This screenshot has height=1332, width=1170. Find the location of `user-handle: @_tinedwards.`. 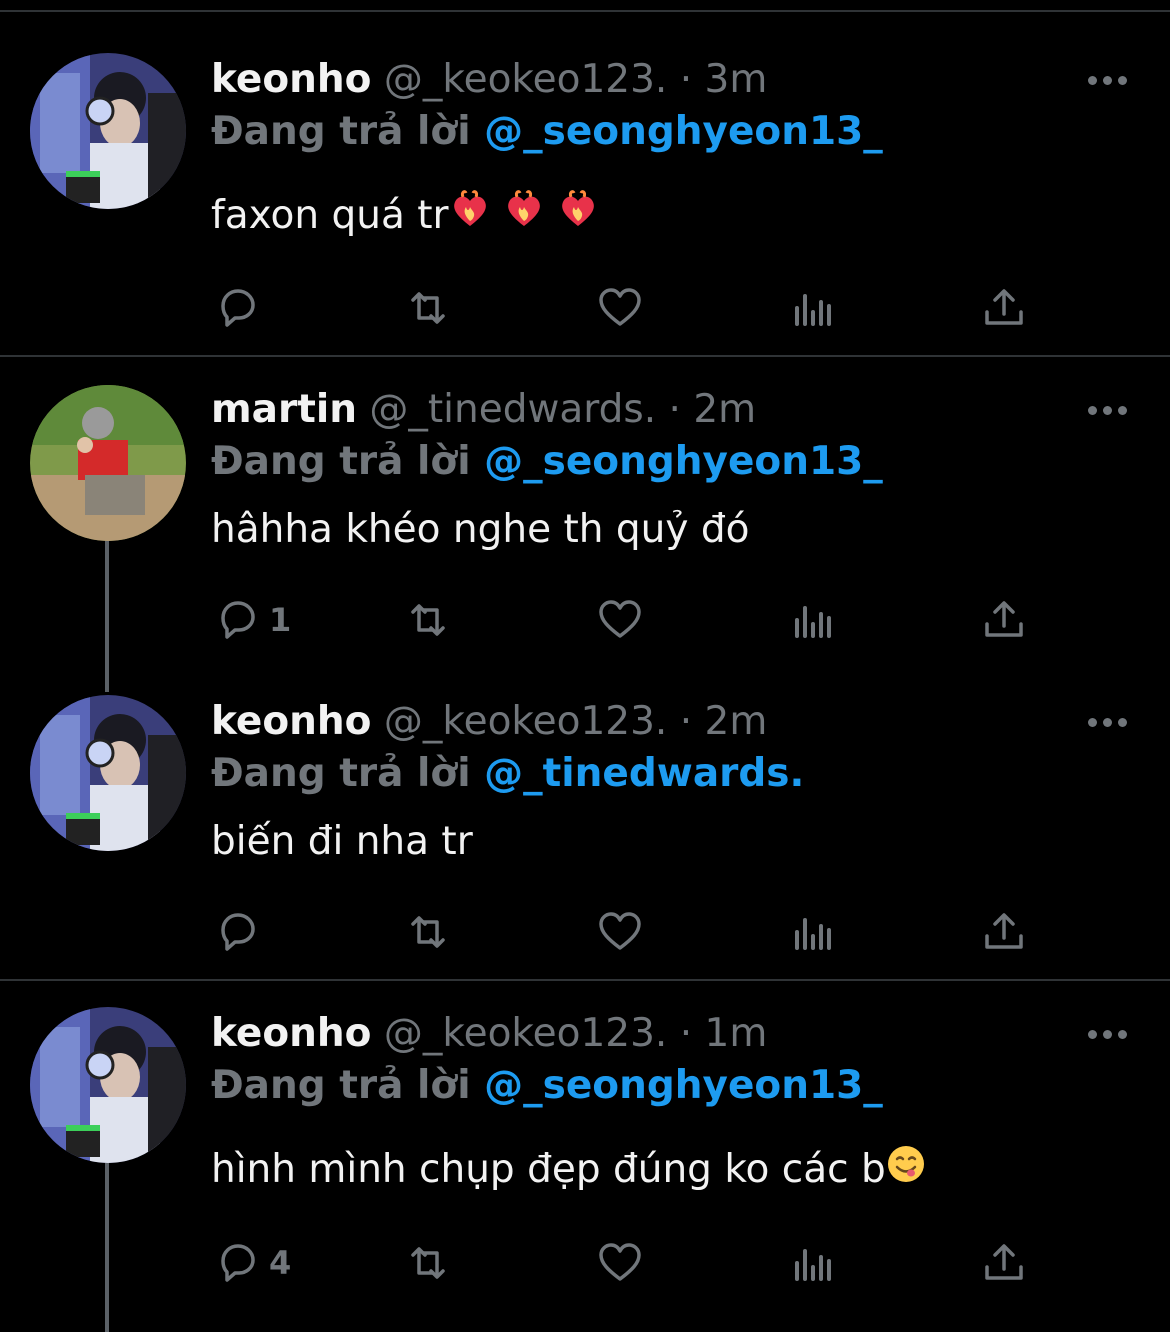

user-handle: @_tinedwards. is located at coordinates (512, 409).